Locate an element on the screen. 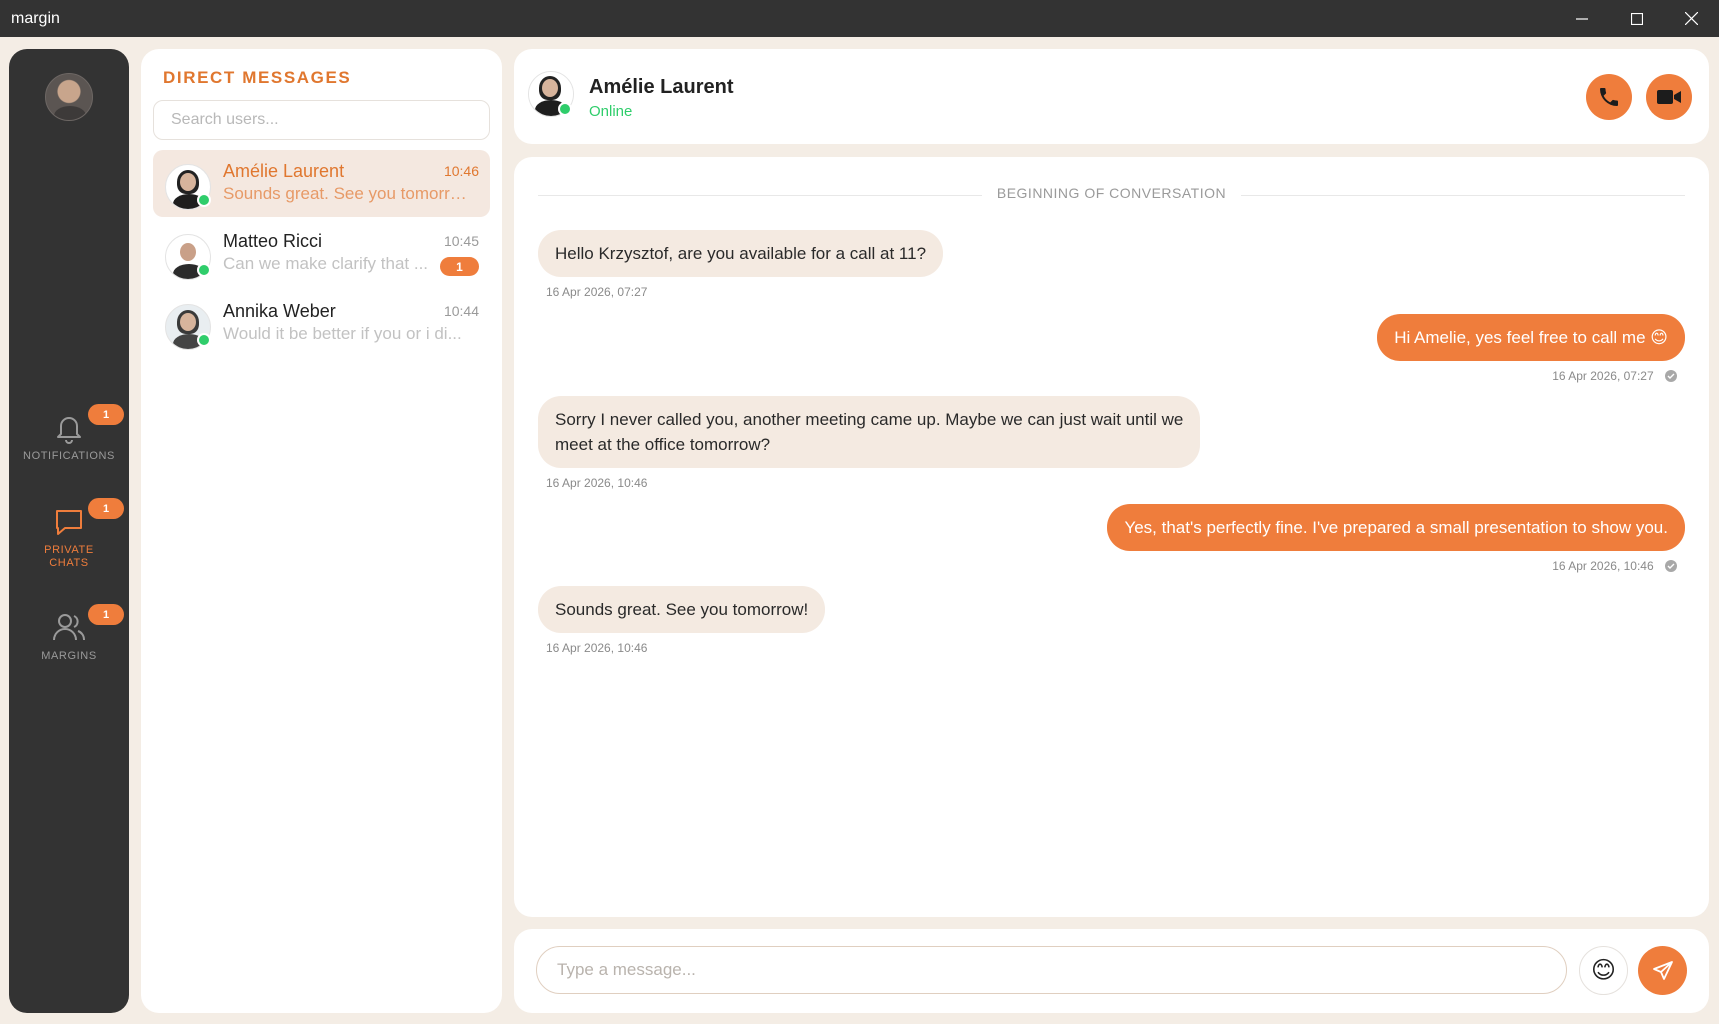 This screenshot has height=1024, width=1719. message-text-line: meet at the office tomorrow? is located at coordinates (663, 444).